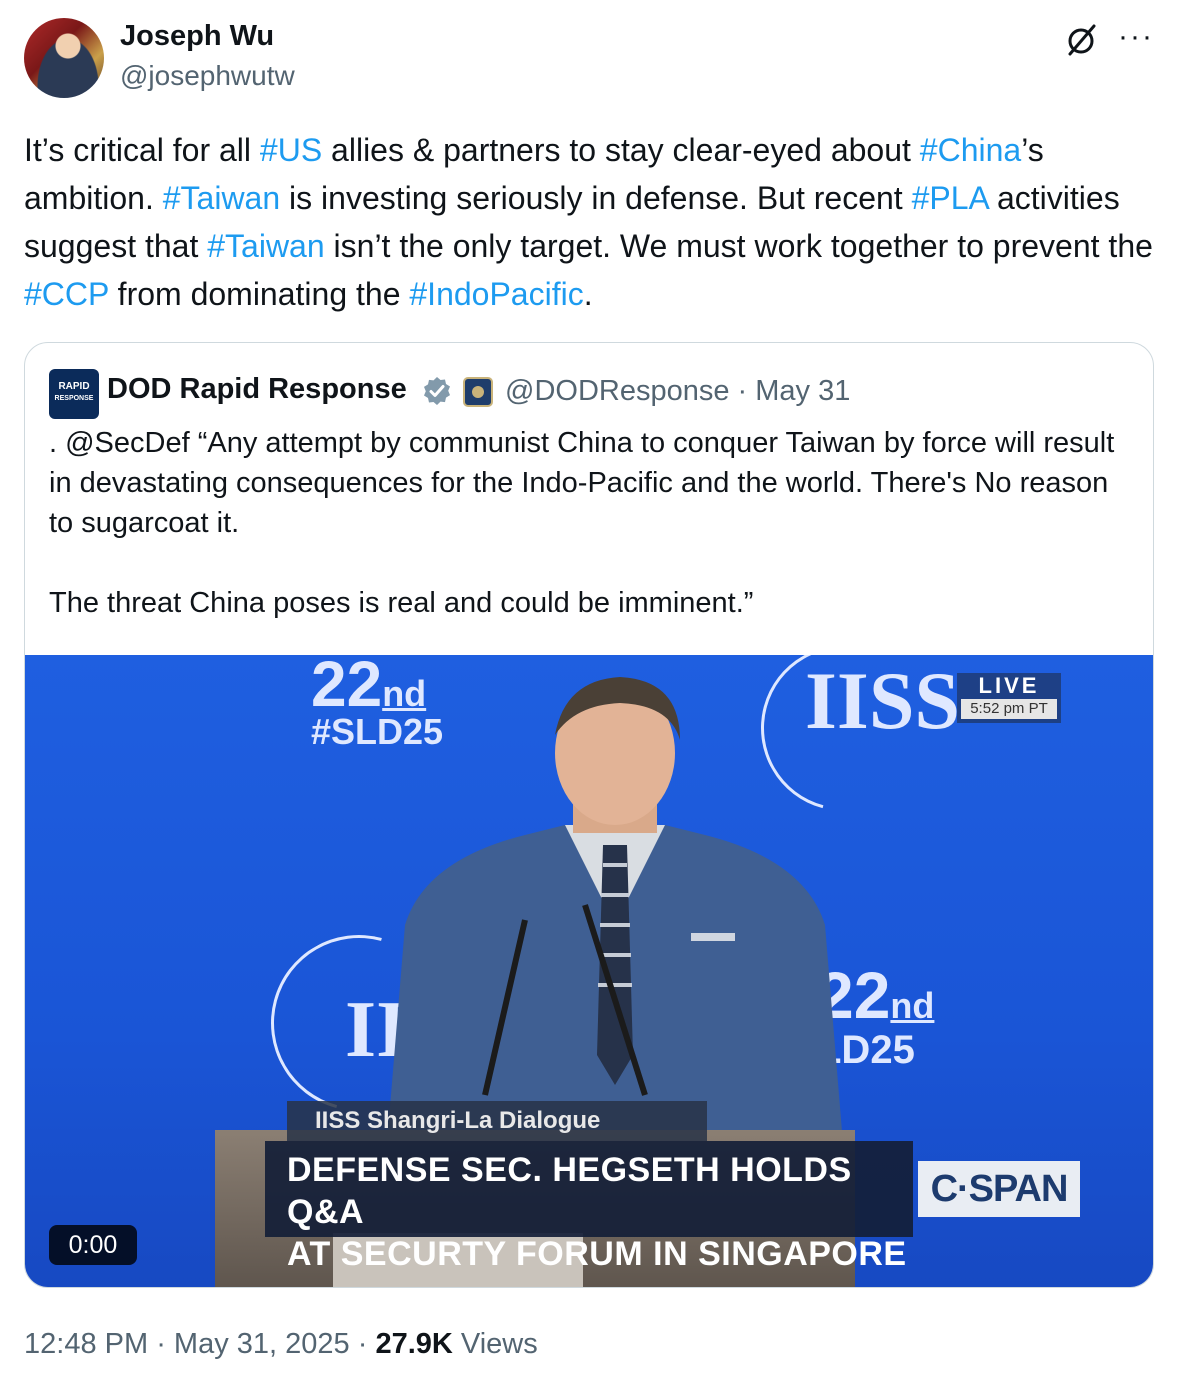 Image resolution: width=1186 pixels, height=1374 pixels. Describe the element at coordinates (362, 1344) in the screenshot. I see `footer-sep-2: ·` at that location.